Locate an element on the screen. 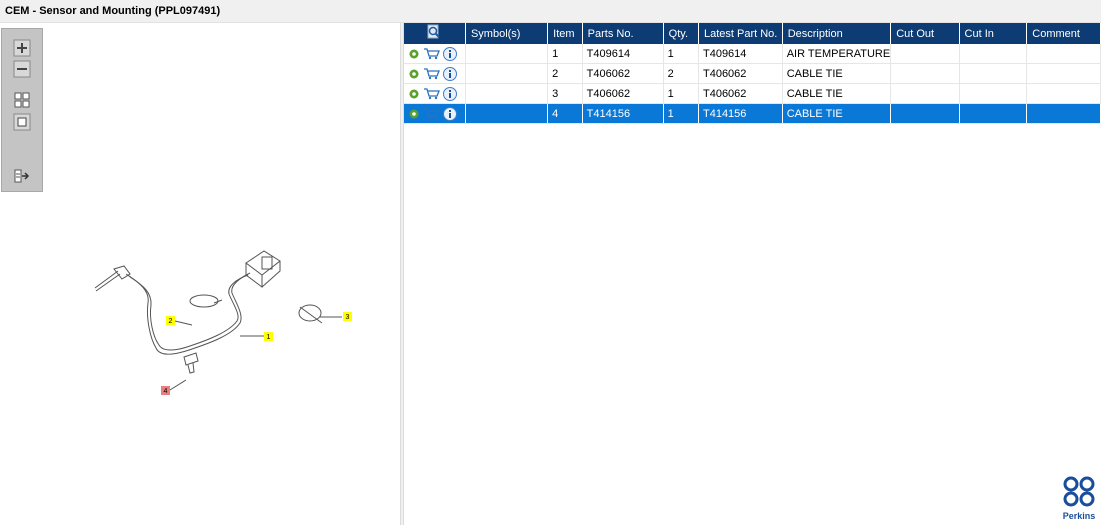 The image size is (1101, 525). column-header-icons is located at coordinates (435, 33).